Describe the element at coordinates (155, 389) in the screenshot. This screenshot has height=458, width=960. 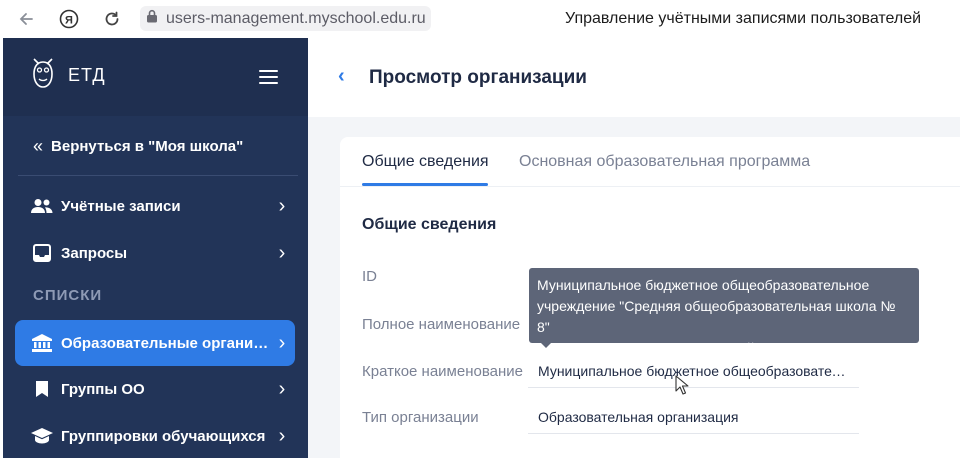
I see `sidebar-item-oo-groups: Группы ОО ›` at that location.